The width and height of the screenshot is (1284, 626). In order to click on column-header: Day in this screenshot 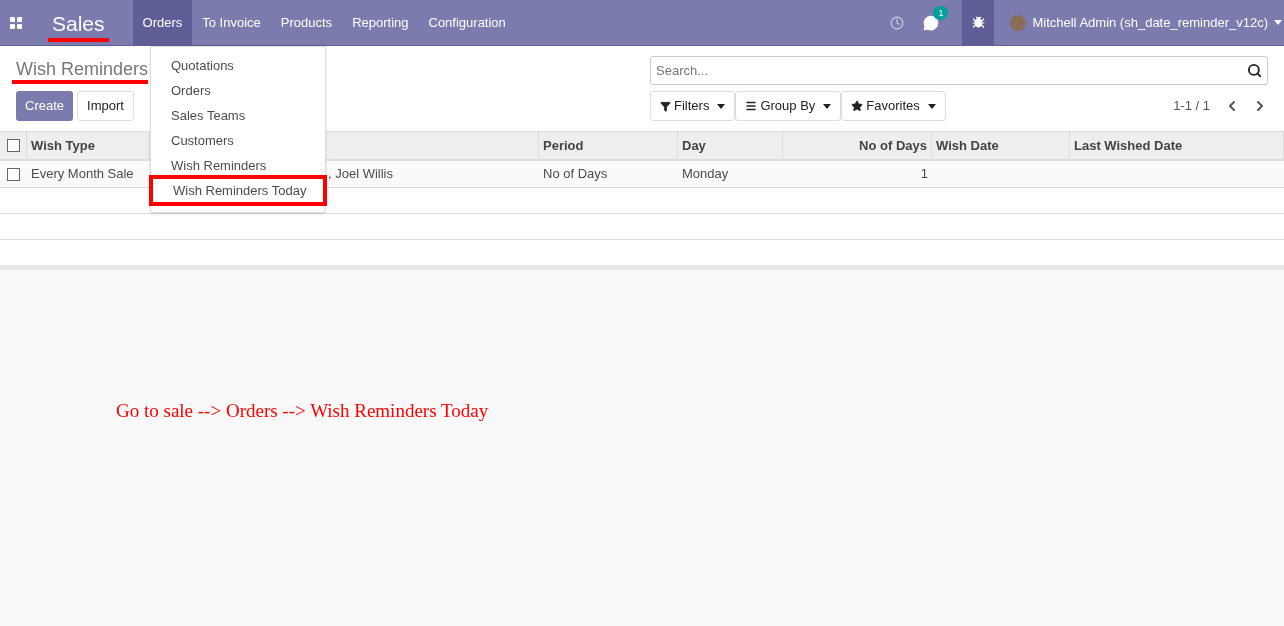, I will do `click(730, 145)`.